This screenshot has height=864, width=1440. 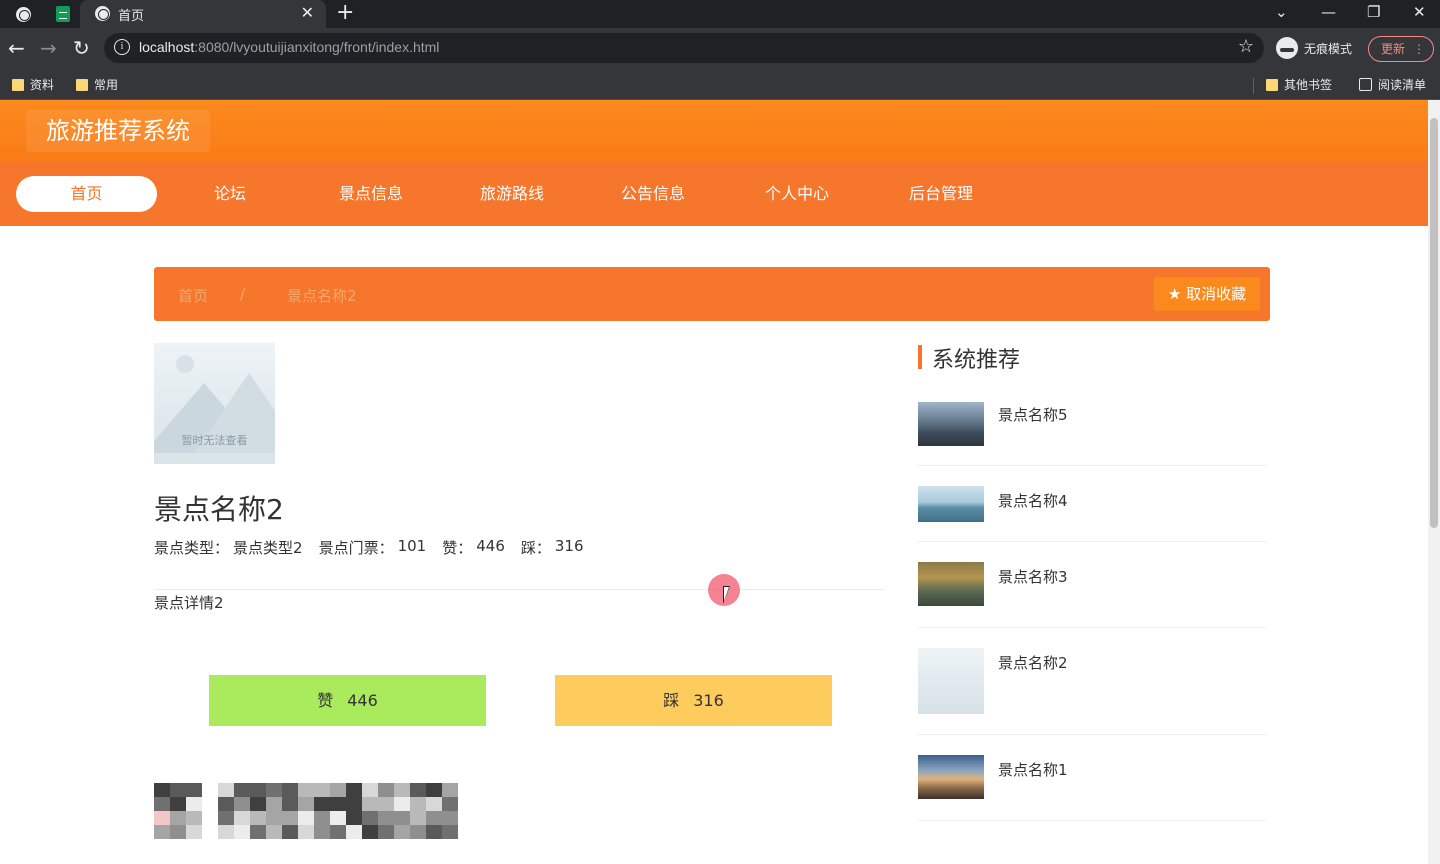 What do you see at coordinates (1299, 84) in the screenshot?
I see `other-bookmarks: 其他书签` at bounding box center [1299, 84].